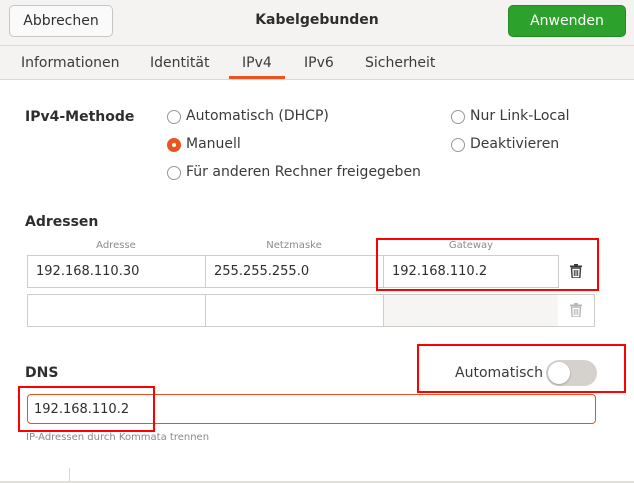  Describe the element at coordinates (62, 222) in the screenshot. I see `addresses-label: Adressen` at that location.